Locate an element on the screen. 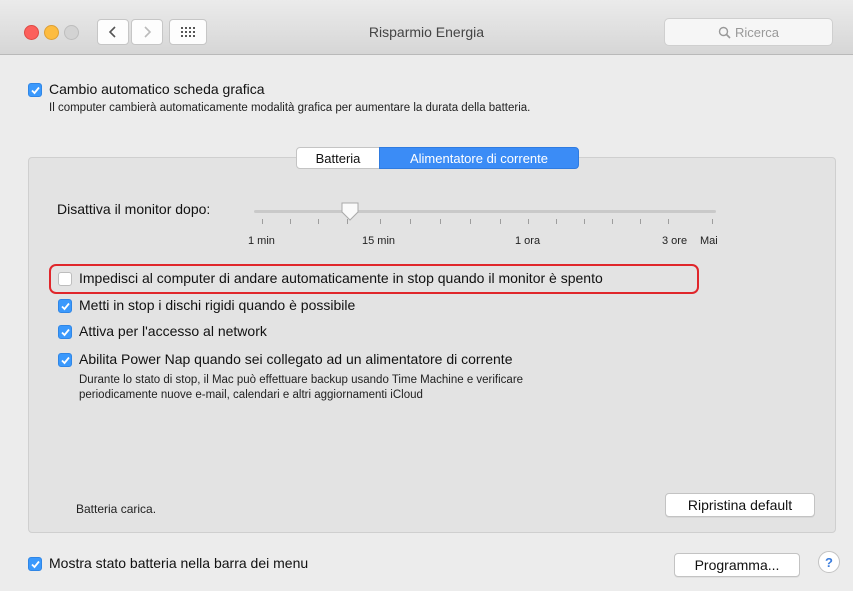 This screenshot has height=591, width=853. prevent-sleep-checkbox is located at coordinates (65, 279).